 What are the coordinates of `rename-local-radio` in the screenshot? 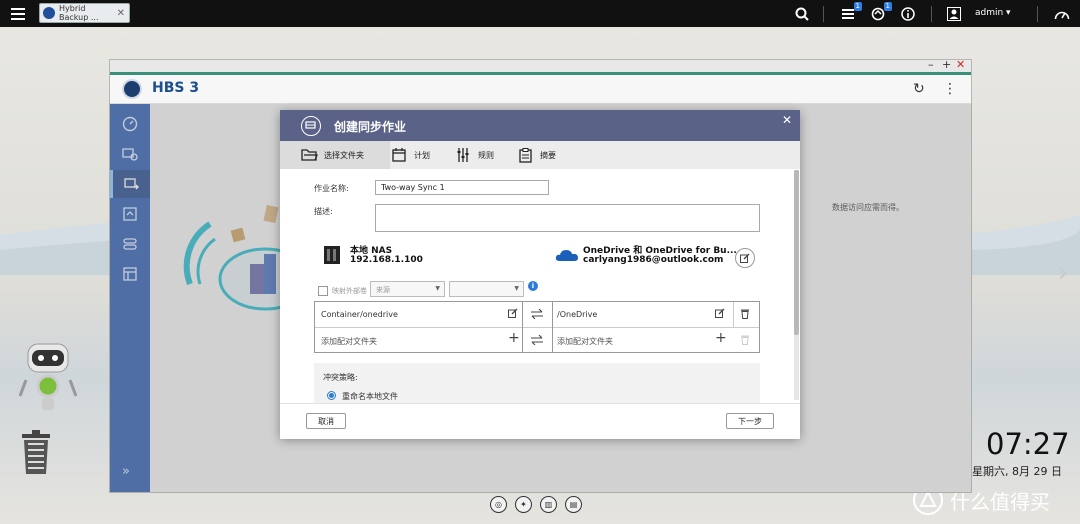 It's located at (331, 395).